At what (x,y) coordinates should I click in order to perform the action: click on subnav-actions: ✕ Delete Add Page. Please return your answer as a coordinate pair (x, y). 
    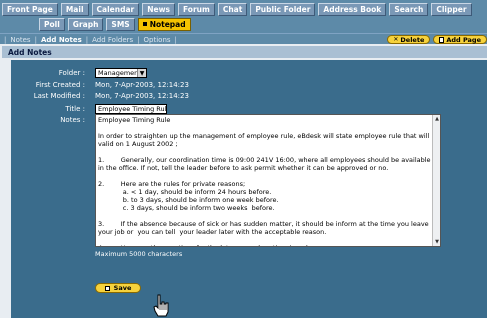
    Looking at the image, I should click on (437, 39).